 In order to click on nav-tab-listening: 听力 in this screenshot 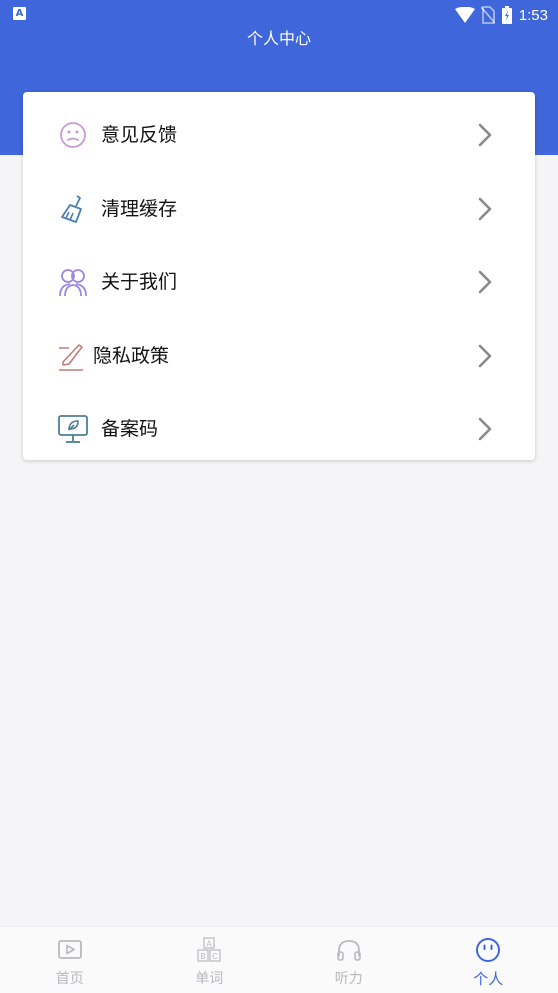, I will do `click(349, 960)`.